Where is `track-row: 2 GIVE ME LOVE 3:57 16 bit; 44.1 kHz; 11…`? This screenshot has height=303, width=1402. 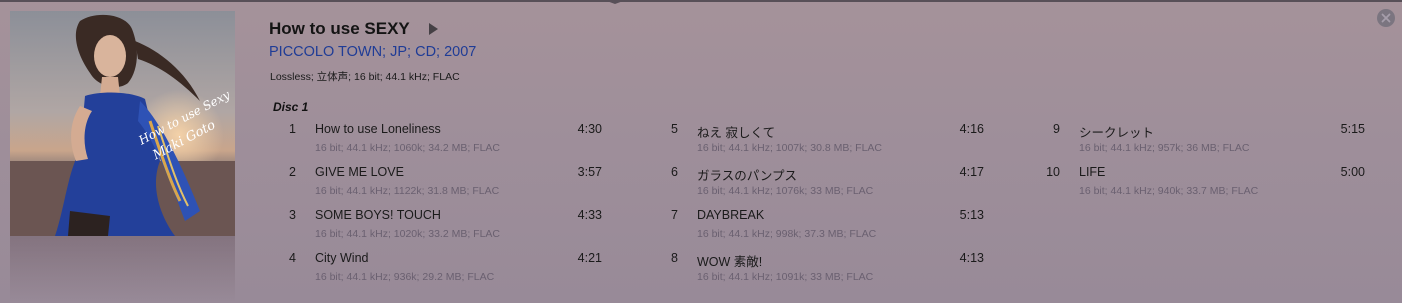 track-row: 2 GIVE ME LOVE 3:57 16 bit; 44.1 kHz; 11… is located at coordinates (434, 185).